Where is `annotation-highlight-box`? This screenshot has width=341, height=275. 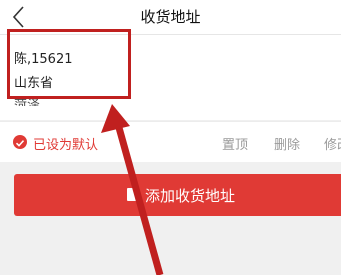 annotation-highlight-box is located at coordinates (69, 64).